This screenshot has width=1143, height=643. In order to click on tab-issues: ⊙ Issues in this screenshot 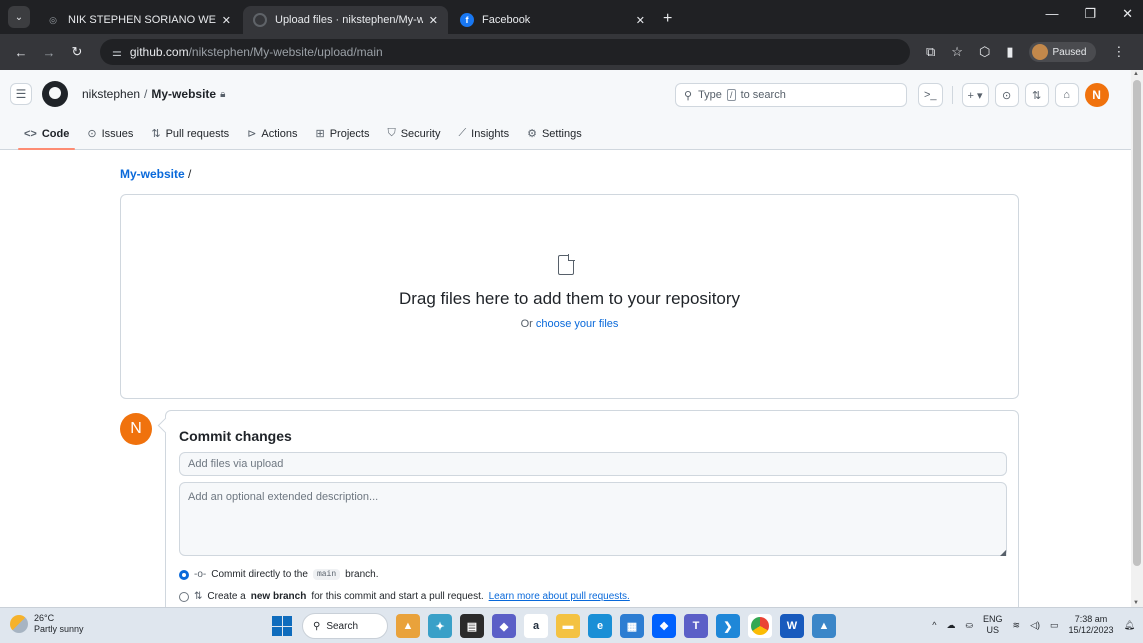, I will do `click(110, 138)`.